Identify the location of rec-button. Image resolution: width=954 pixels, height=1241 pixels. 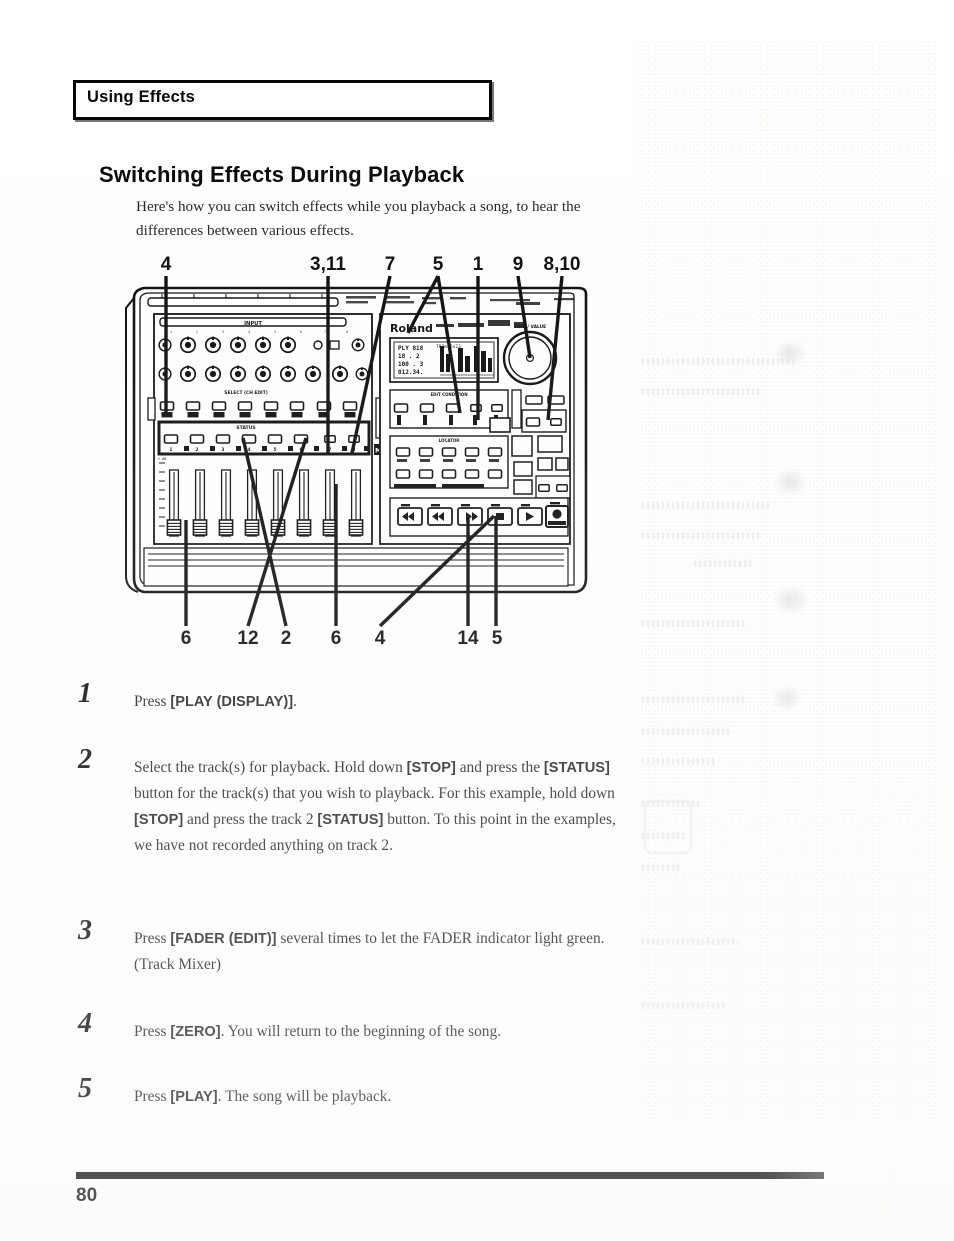
(557, 515).